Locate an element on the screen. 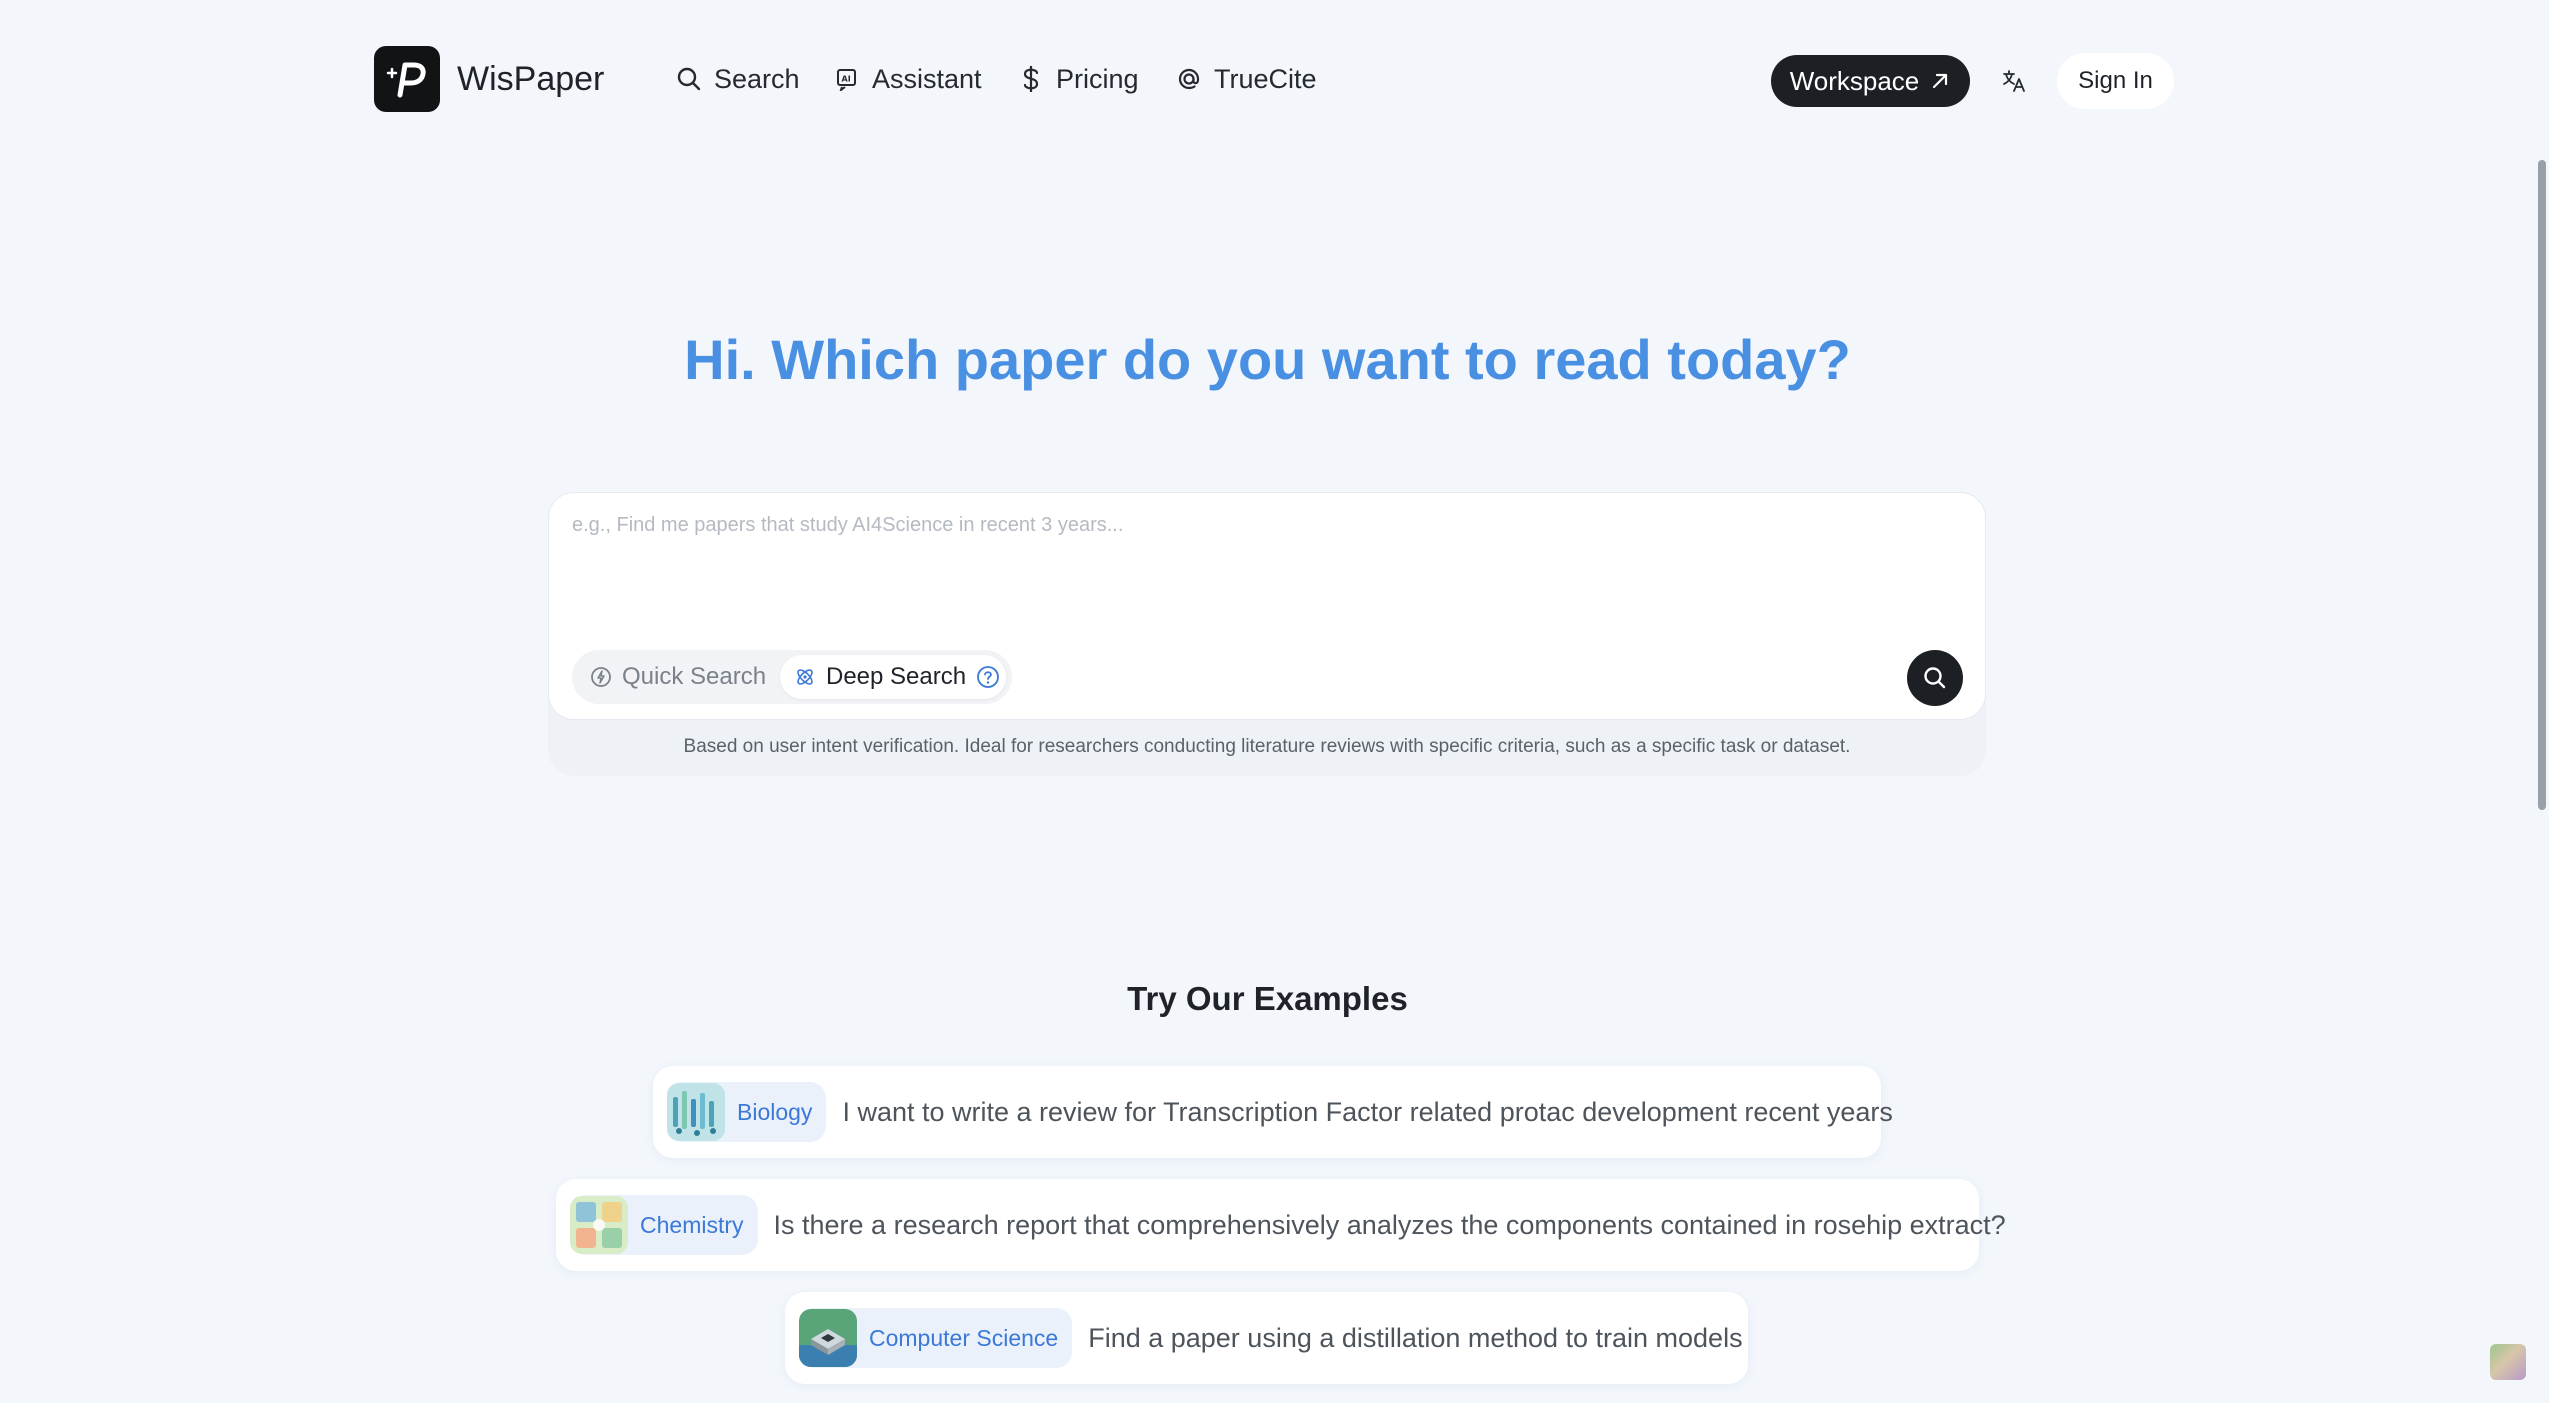  workspace-label: Workspace is located at coordinates (1854, 80).